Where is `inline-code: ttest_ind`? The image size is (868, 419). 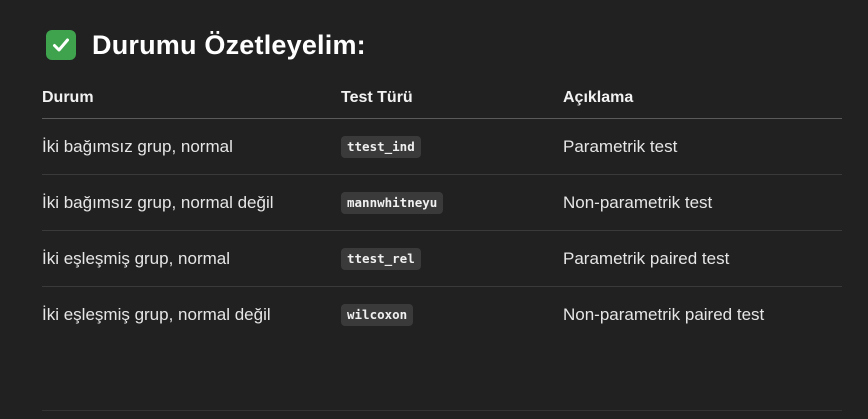 inline-code: ttest_ind is located at coordinates (381, 146).